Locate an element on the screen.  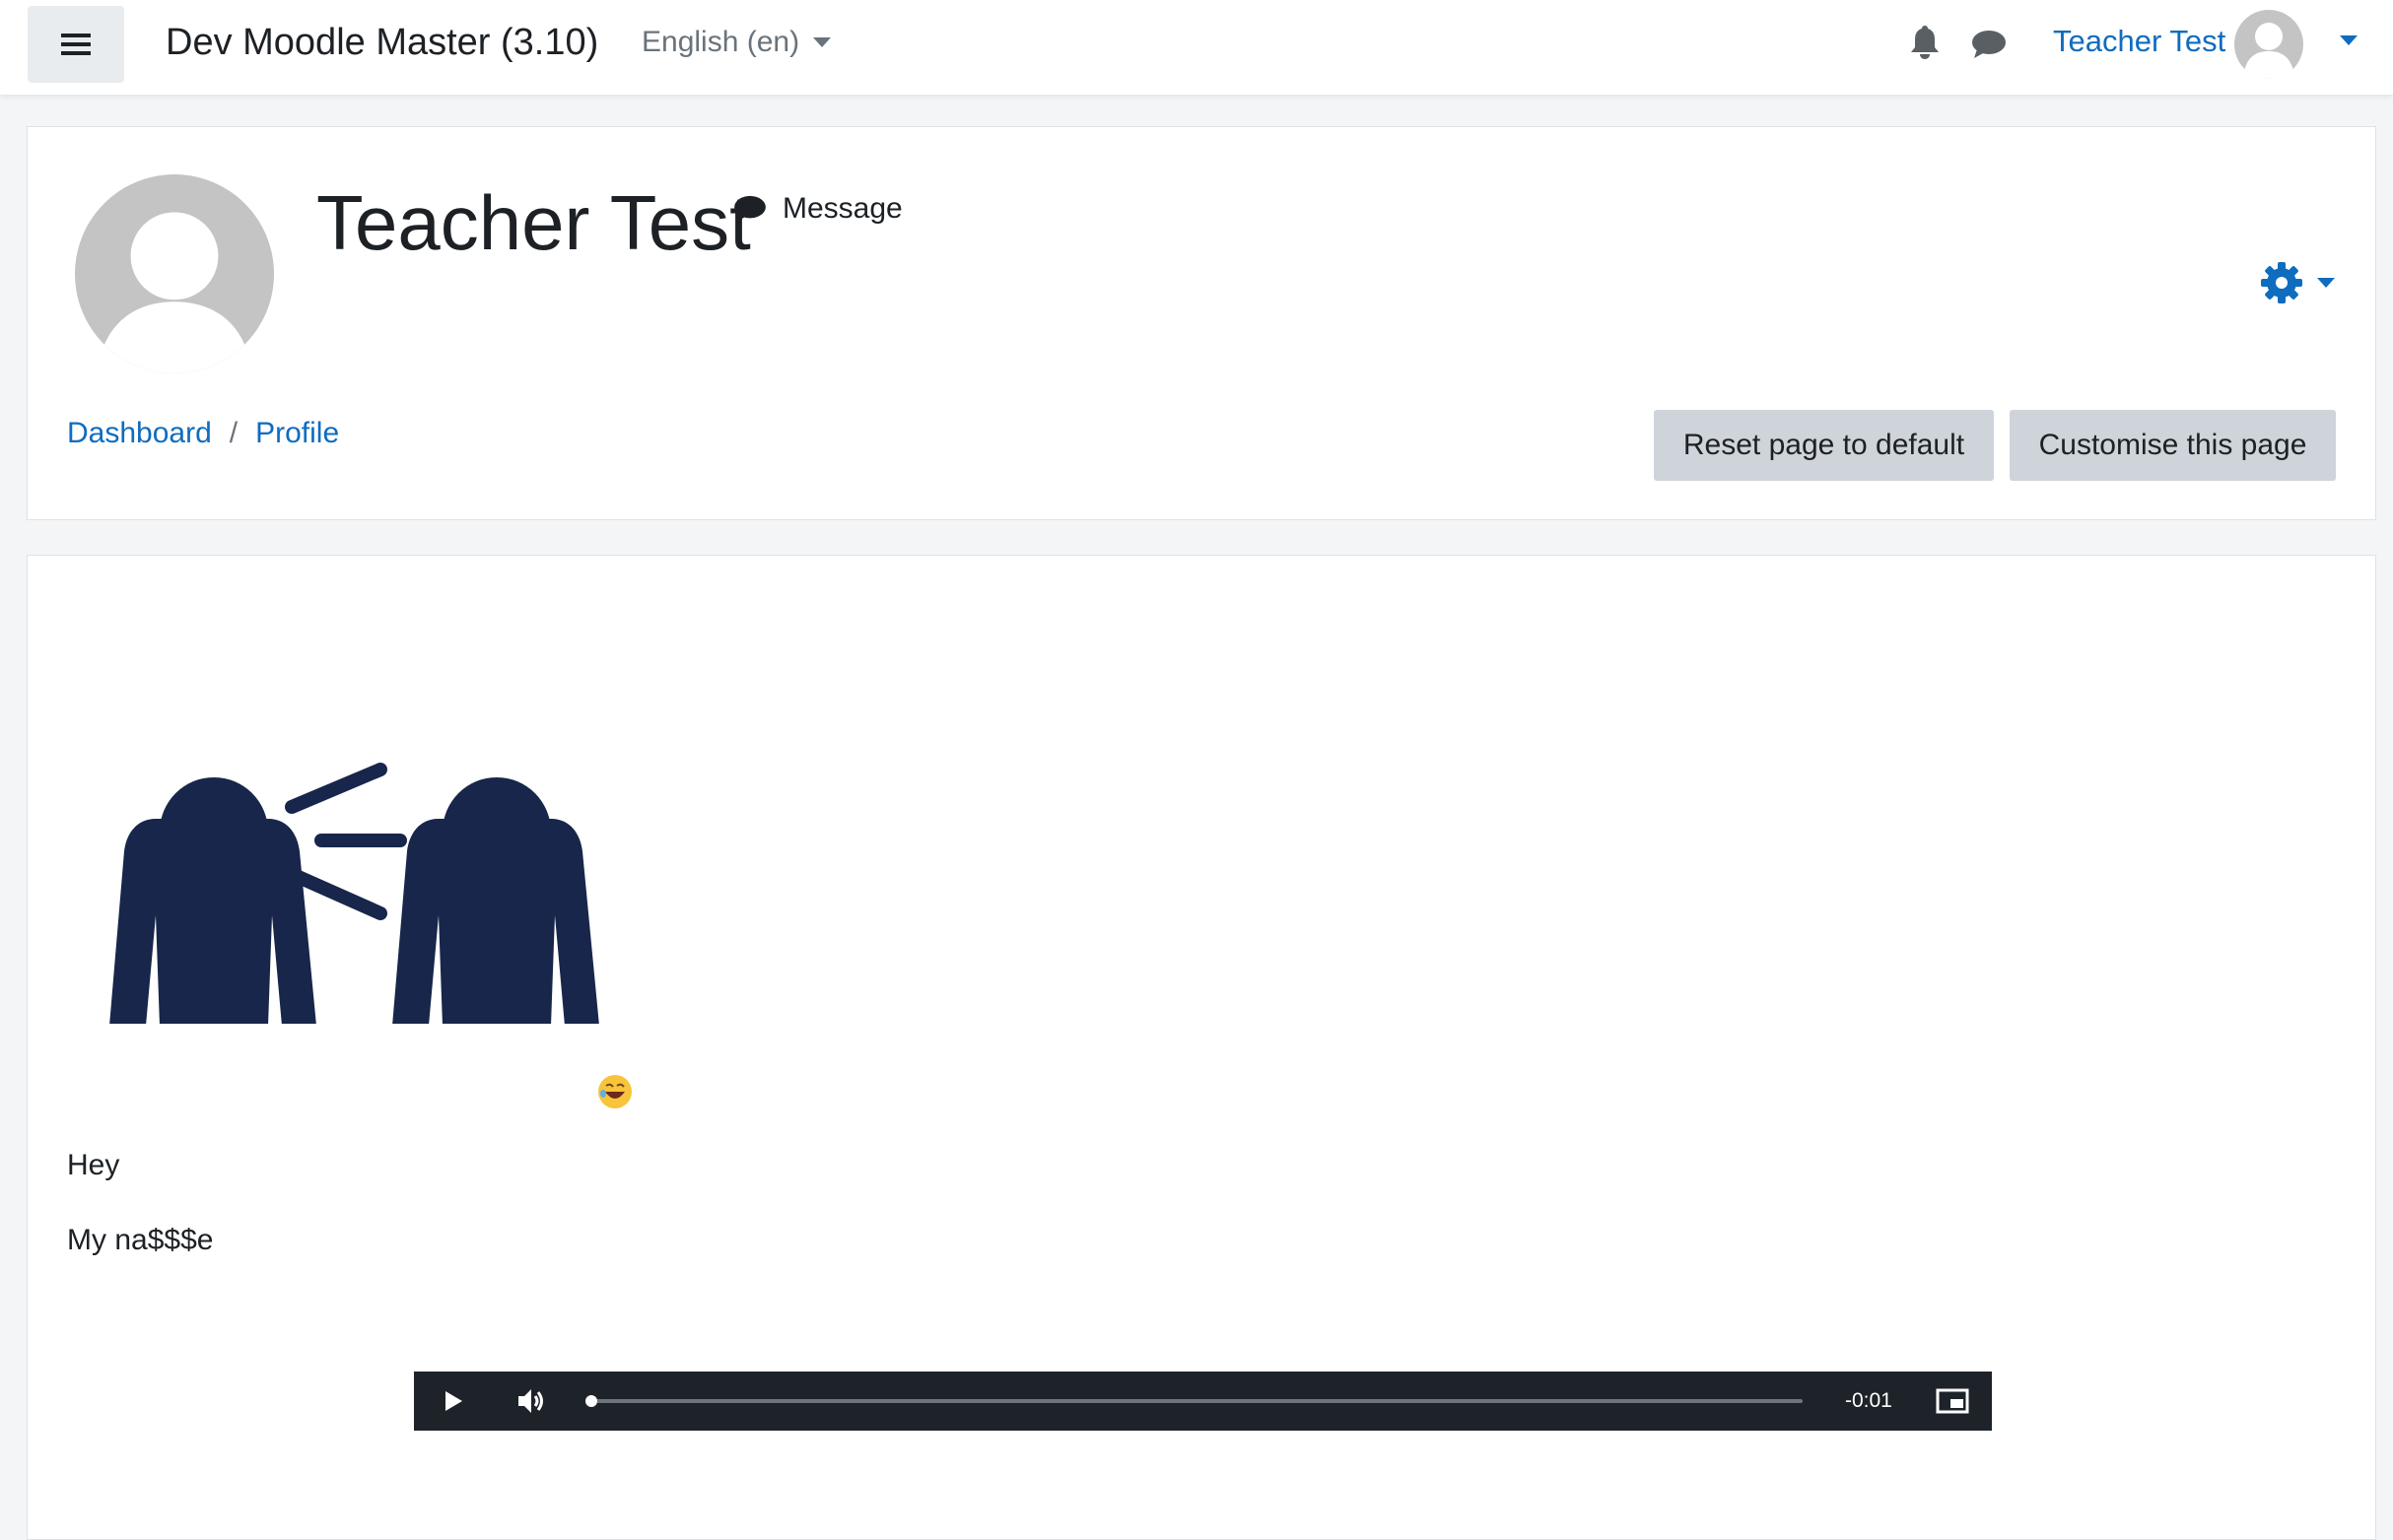
media-player: -0:01 is located at coordinates (1203, 1401).